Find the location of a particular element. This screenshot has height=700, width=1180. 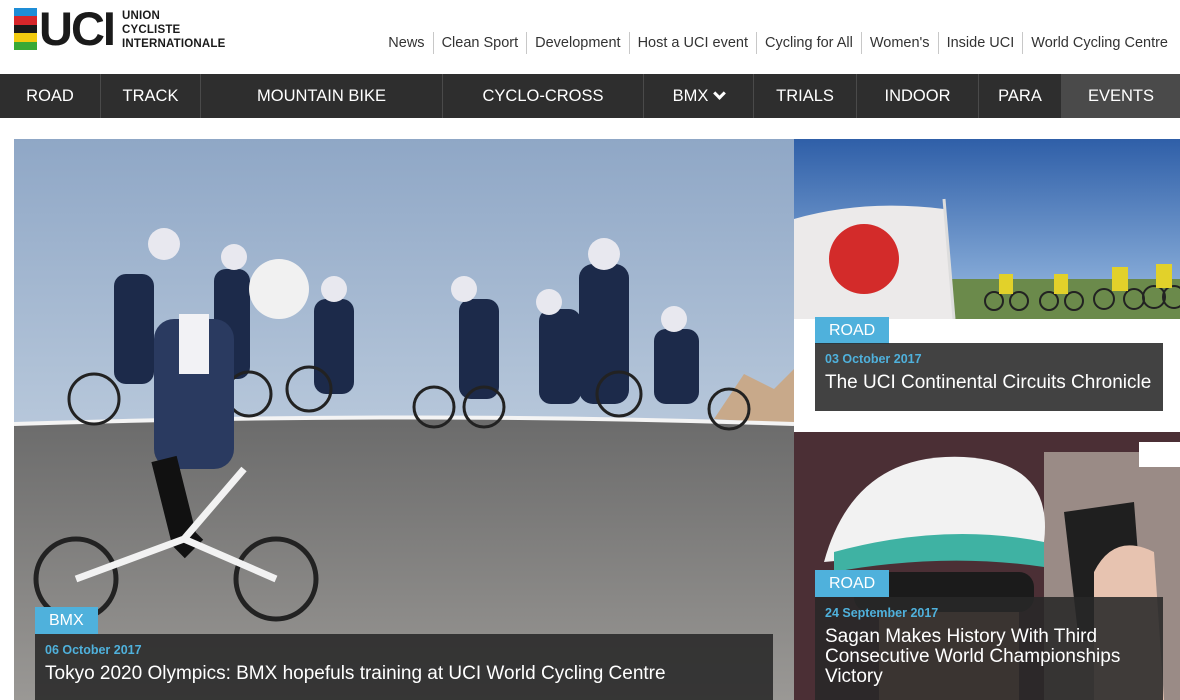

nav-bmx: BMX is located at coordinates (699, 96).